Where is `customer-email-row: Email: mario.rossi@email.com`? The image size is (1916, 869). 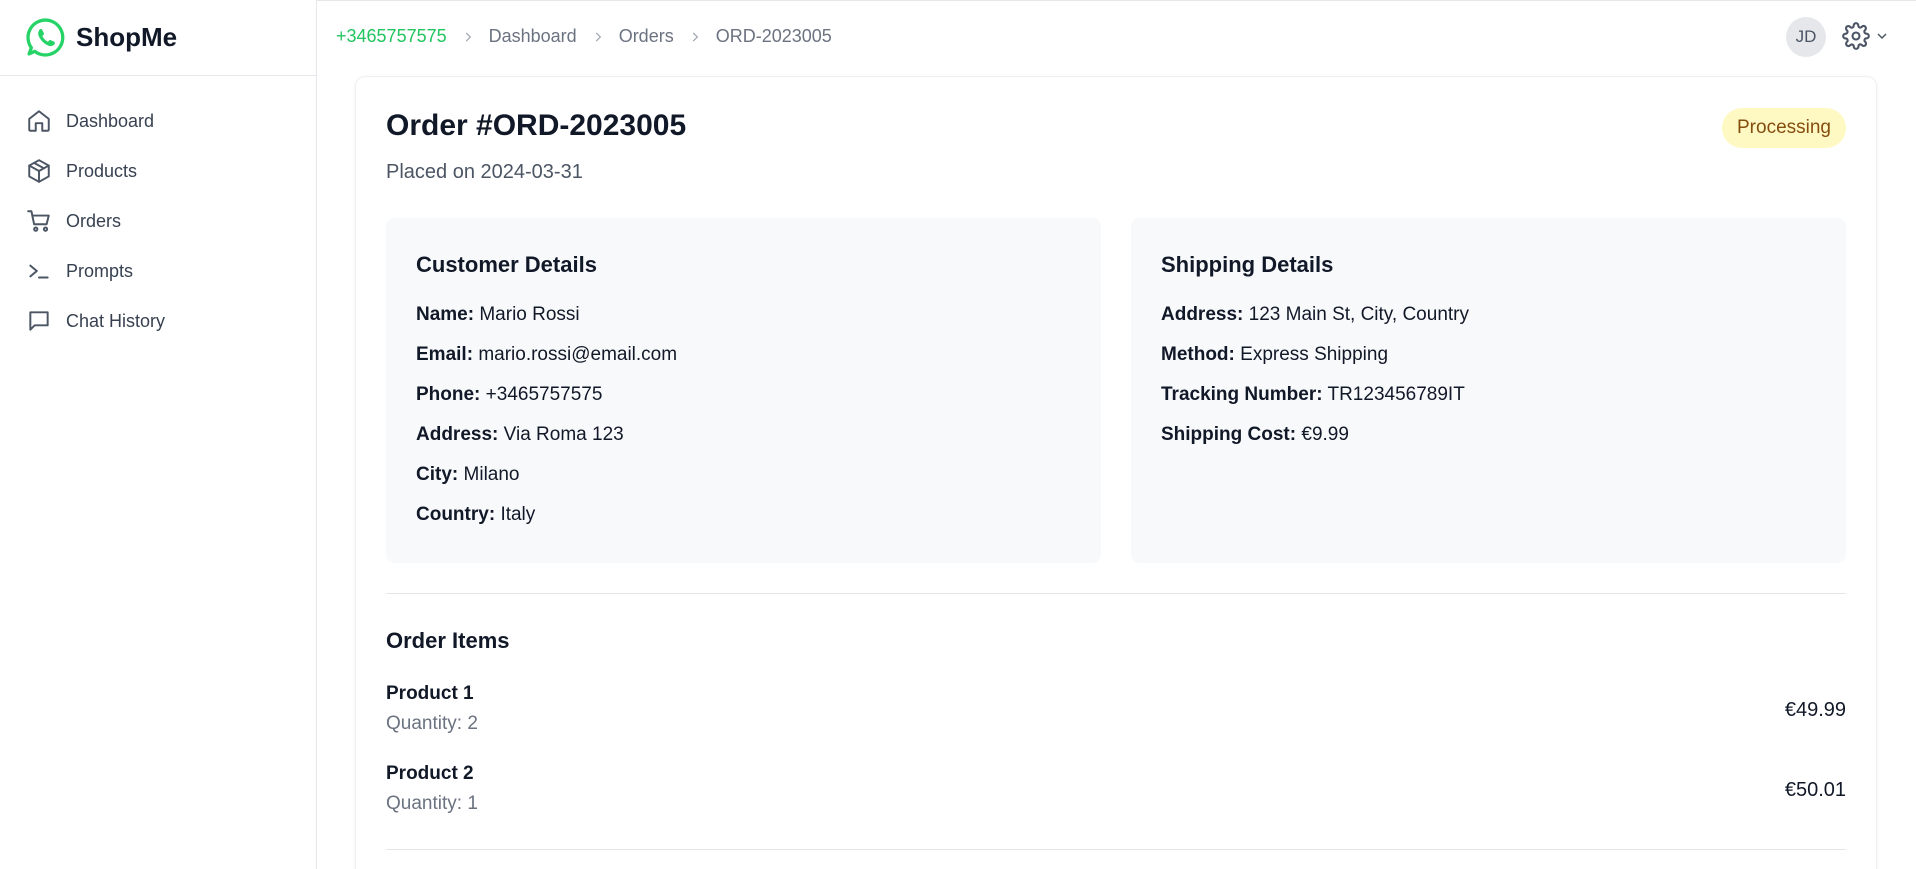
customer-email-row: Email: mario.rossi@email.com is located at coordinates (547, 354).